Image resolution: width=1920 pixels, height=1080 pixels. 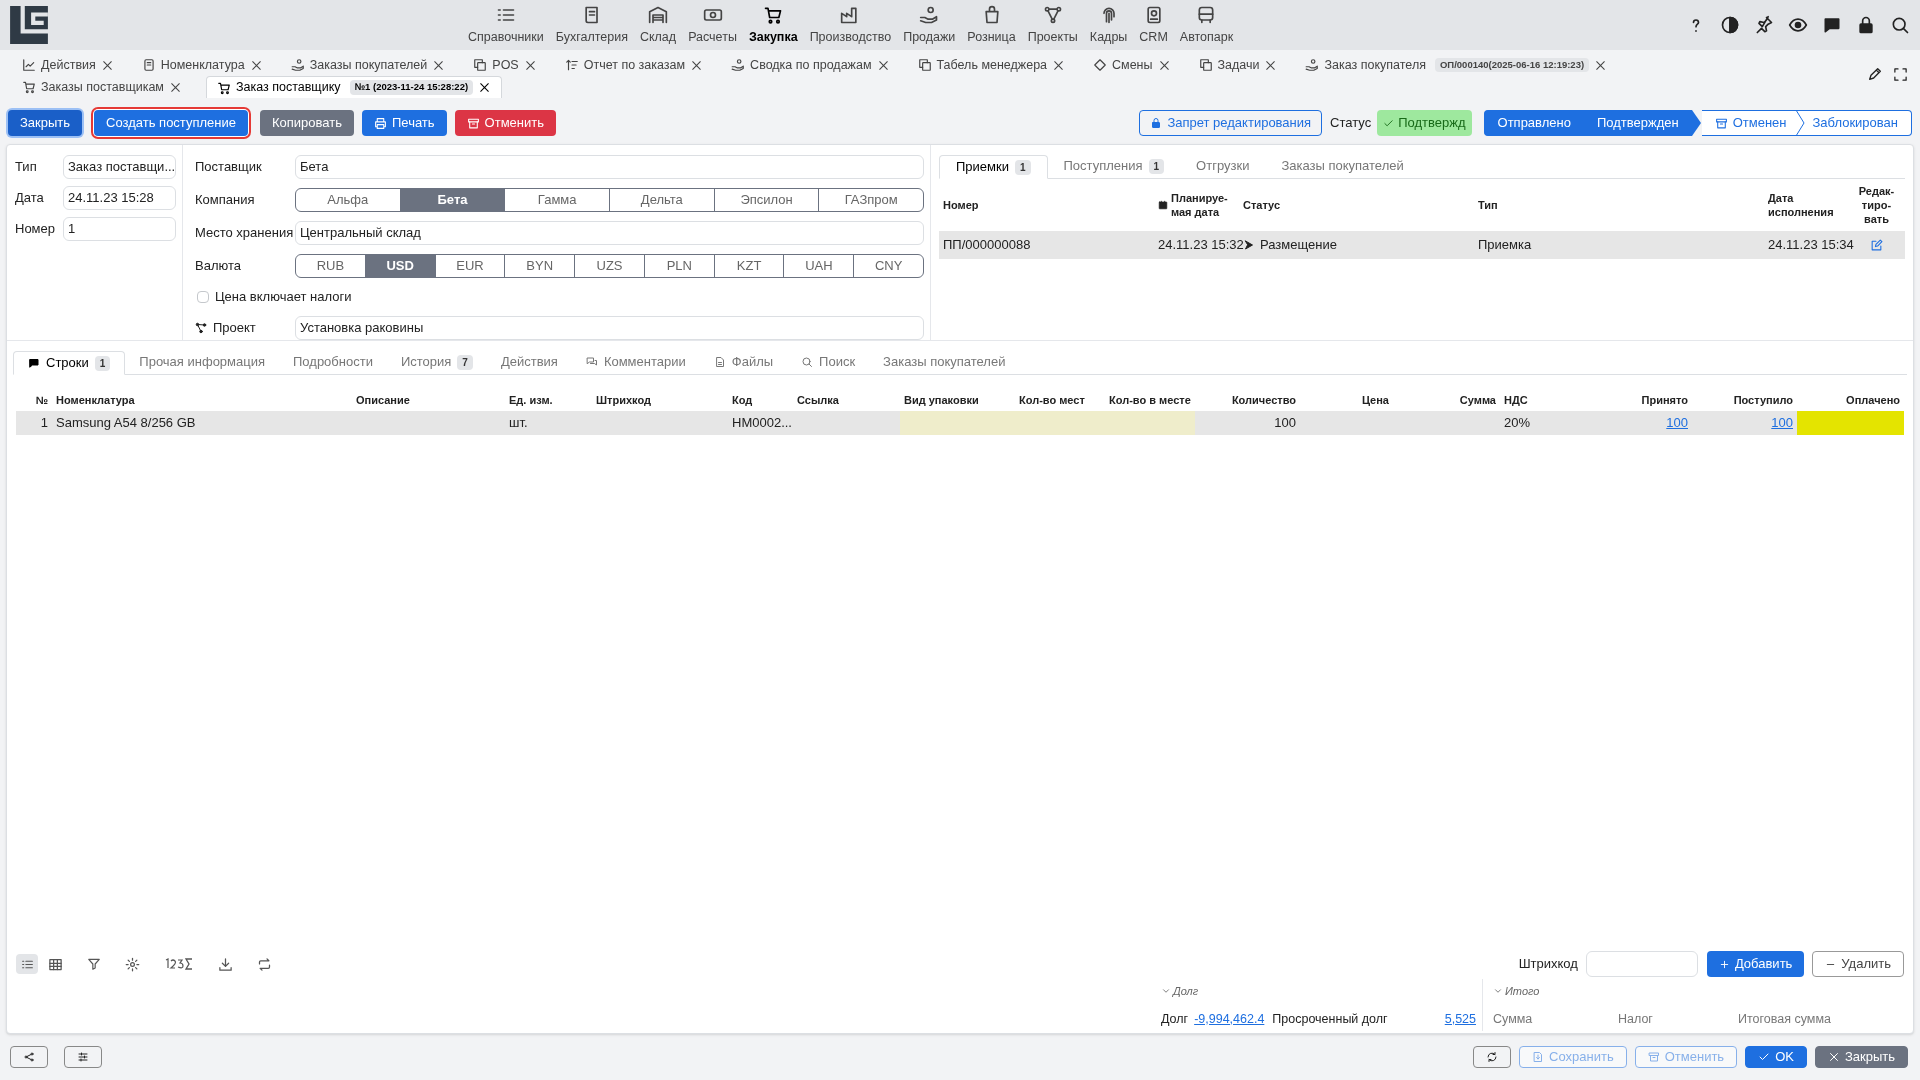 What do you see at coordinates (330, 266) in the screenshot?
I see `segment-option: RUB` at bounding box center [330, 266].